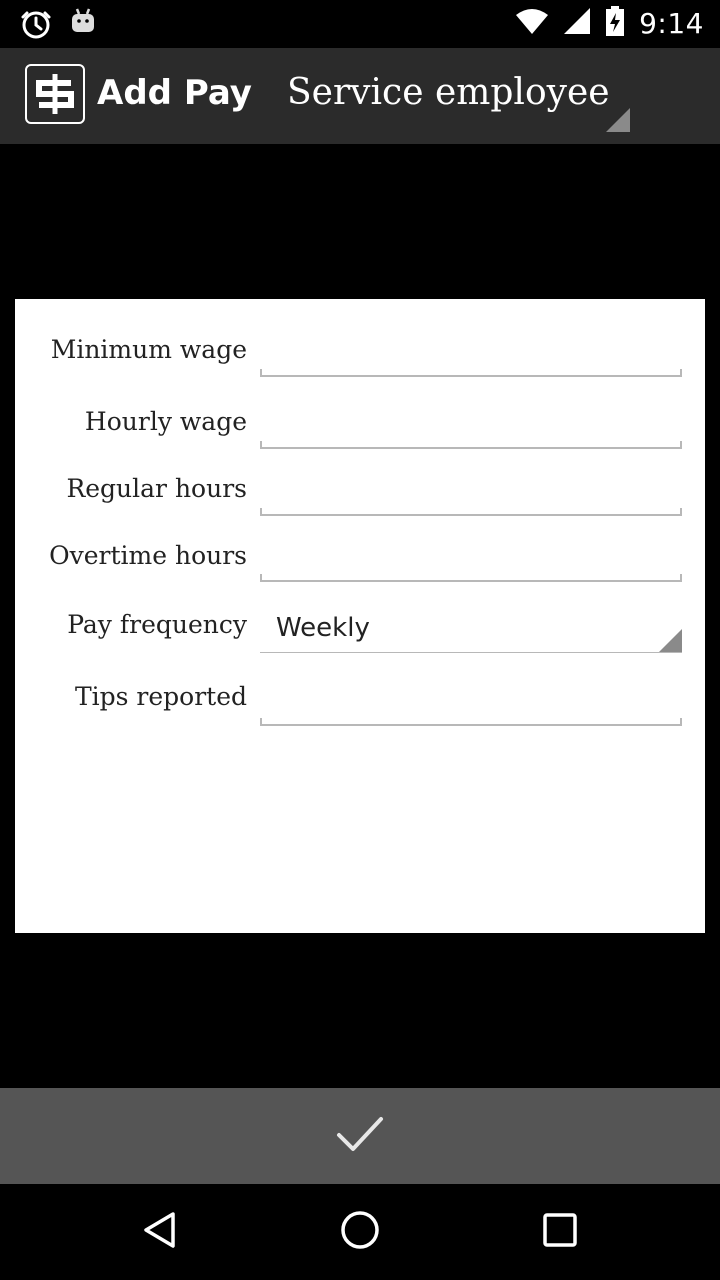 This screenshot has width=720, height=1280. What do you see at coordinates (156, 488) in the screenshot?
I see `regular-hours-label: Regular hours` at bounding box center [156, 488].